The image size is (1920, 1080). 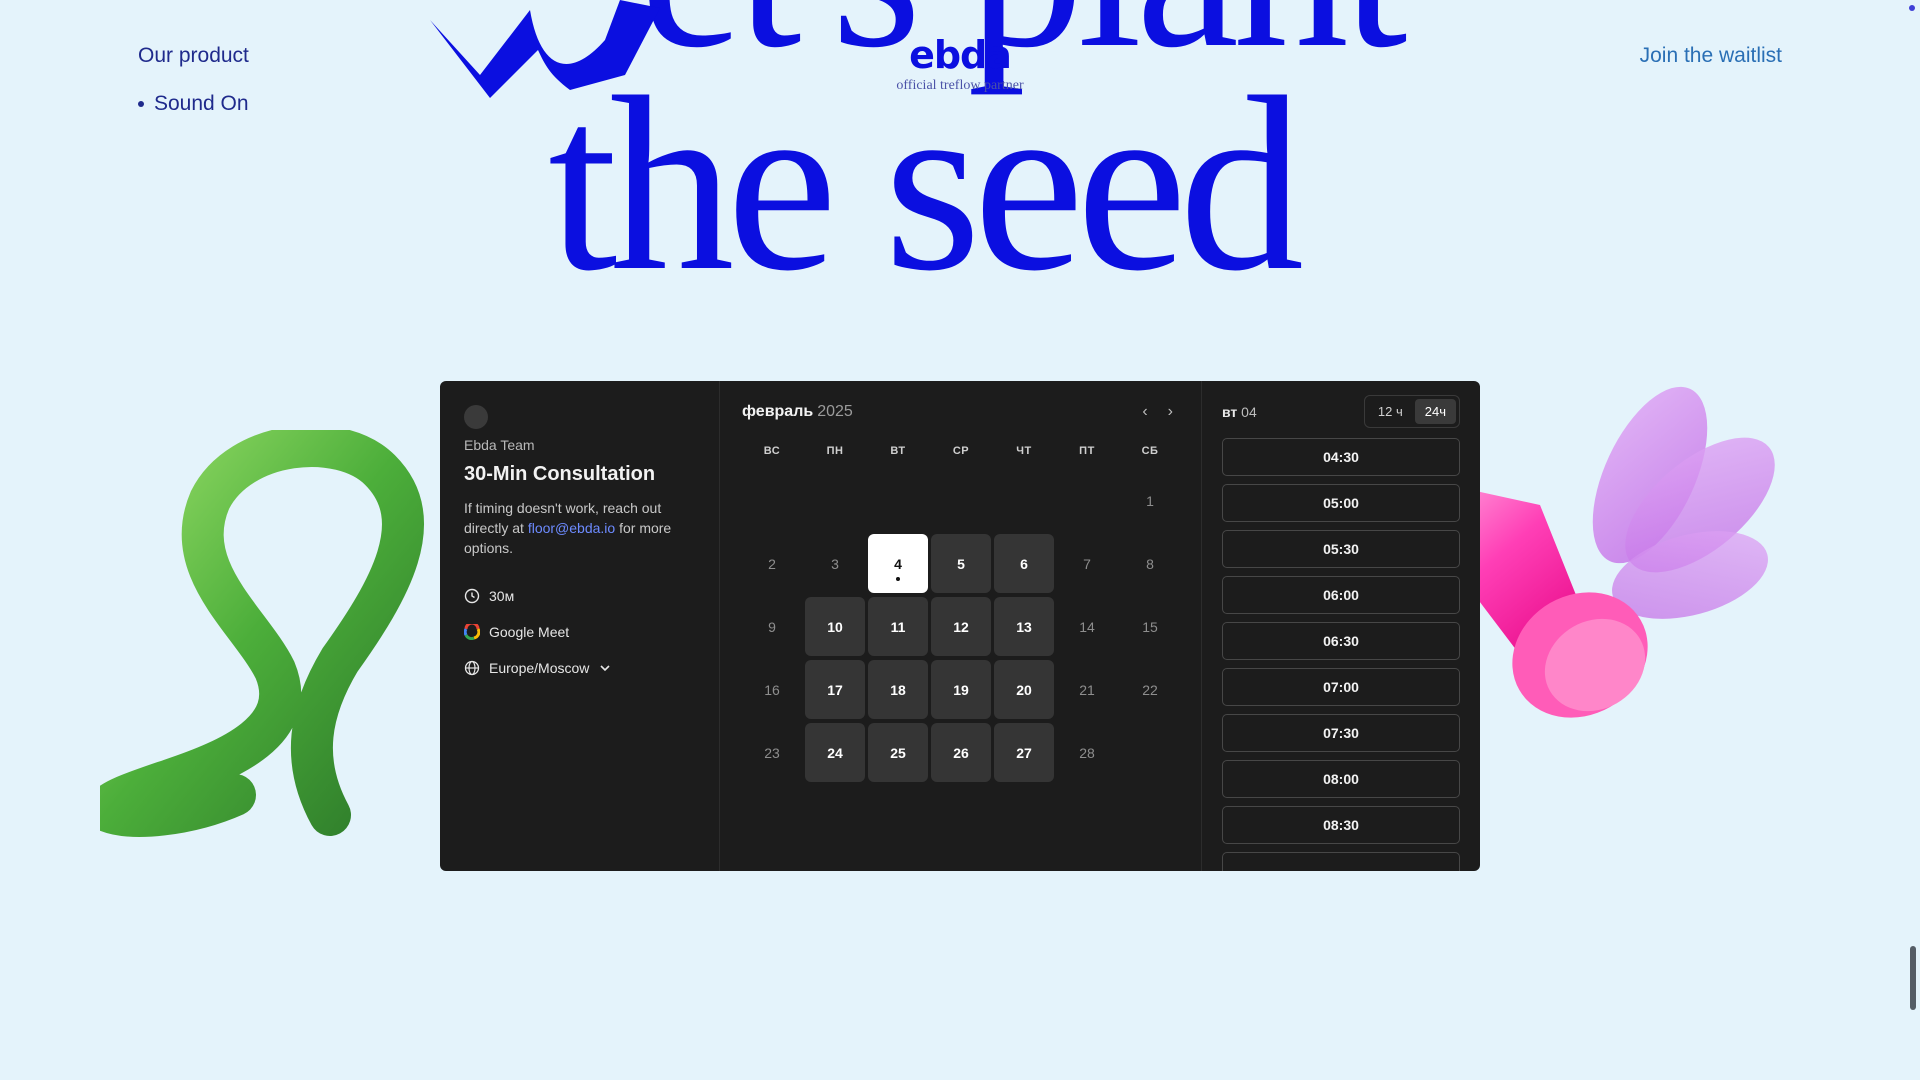 What do you see at coordinates (772, 752) in the screenshot?
I see `calendar-day: 23` at bounding box center [772, 752].